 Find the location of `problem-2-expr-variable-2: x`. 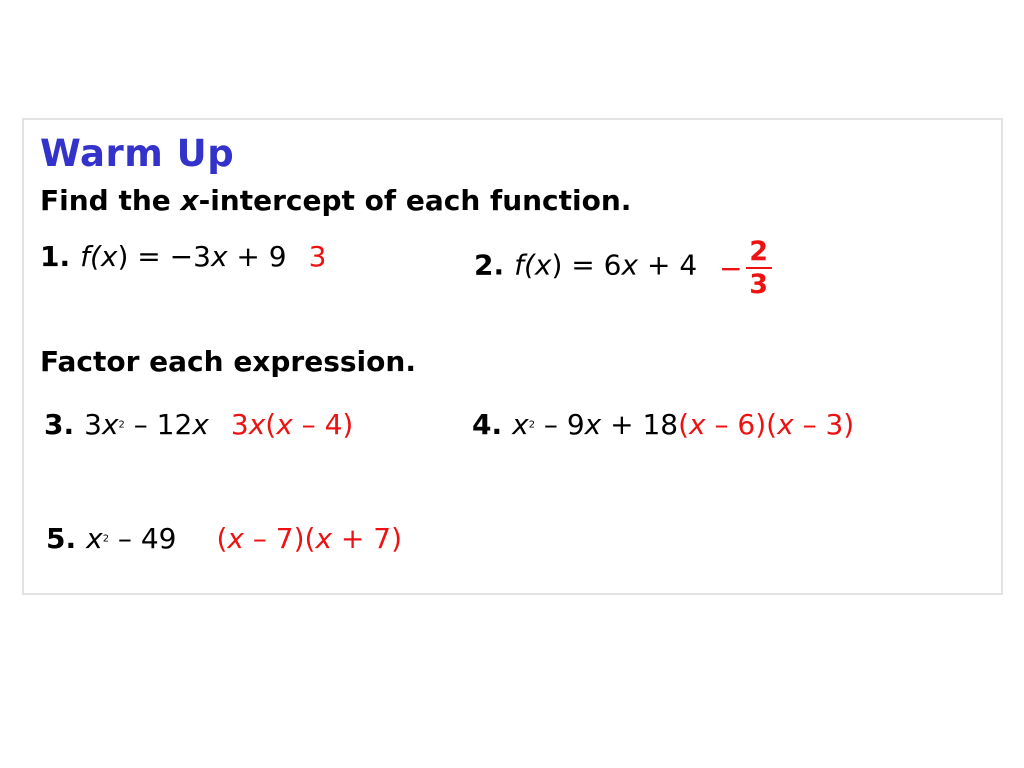

problem-2-expr-variable-2: x is located at coordinates (630, 265).